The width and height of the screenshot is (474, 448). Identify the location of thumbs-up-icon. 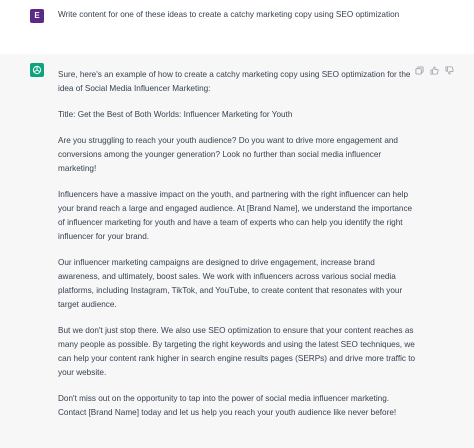
(434, 70).